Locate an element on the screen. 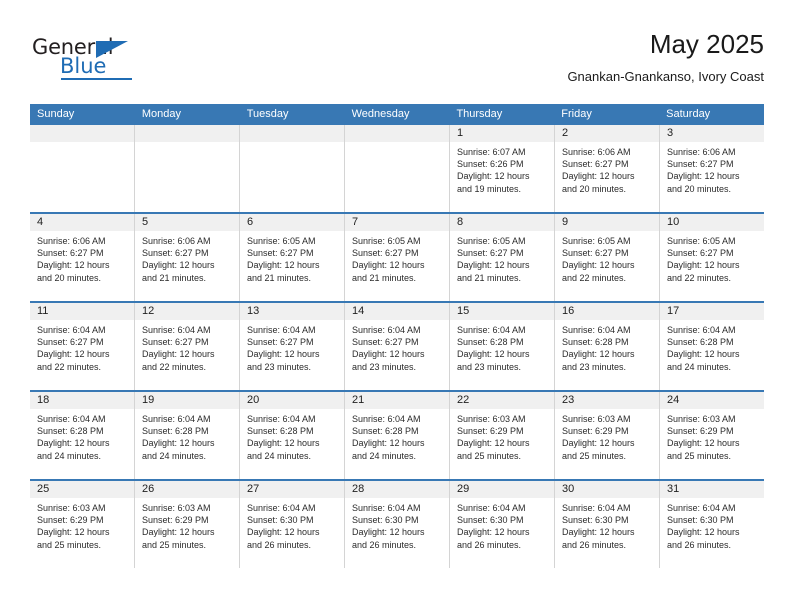 The height and width of the screenshot is (612, 792). page-title: May 2025 is located at coordinates (706, 44).